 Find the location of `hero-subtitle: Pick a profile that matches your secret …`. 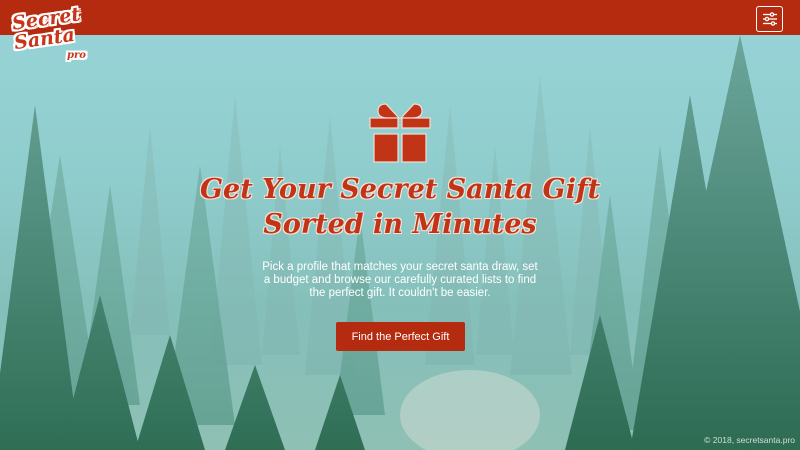

hero-subtitle: Pick a profile that matches your secret … is located at coordinates (400, 280).